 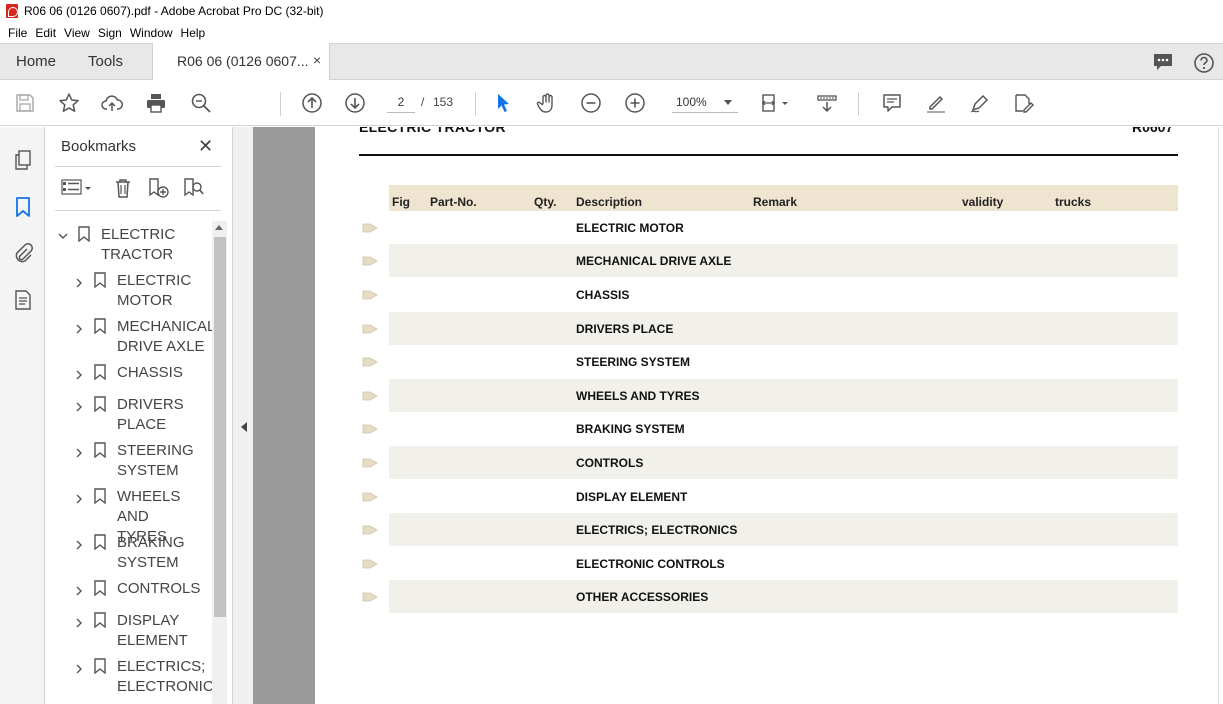 I want to click on bookmark-item: CHASSIS, so click(x=129, y=375).